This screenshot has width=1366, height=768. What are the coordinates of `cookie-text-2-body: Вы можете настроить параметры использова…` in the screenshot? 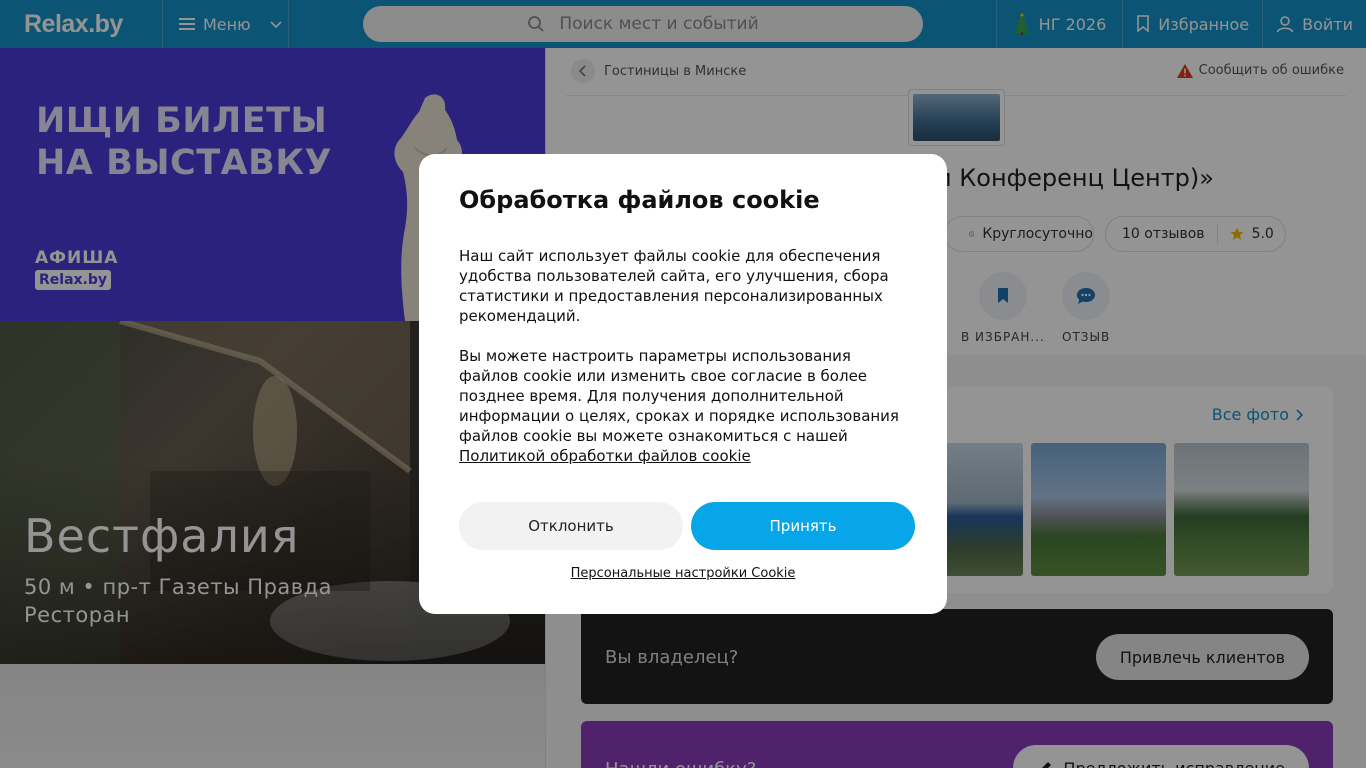 It's located at (679, 396).